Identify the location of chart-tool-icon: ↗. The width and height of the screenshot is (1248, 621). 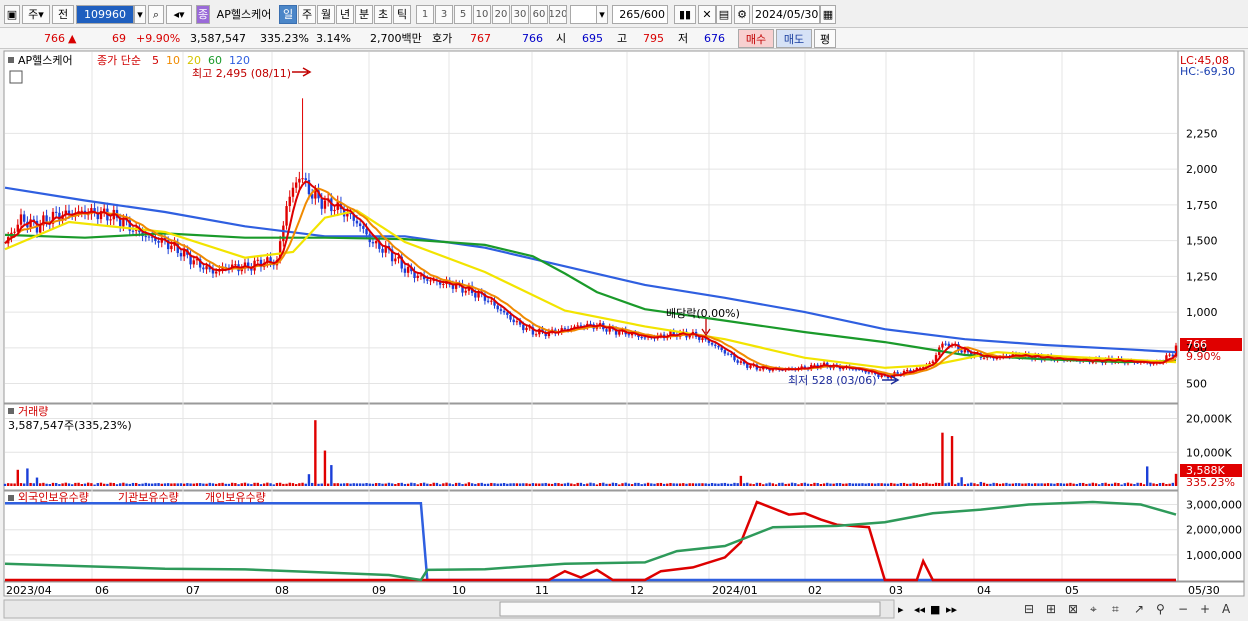
(1139, 609).